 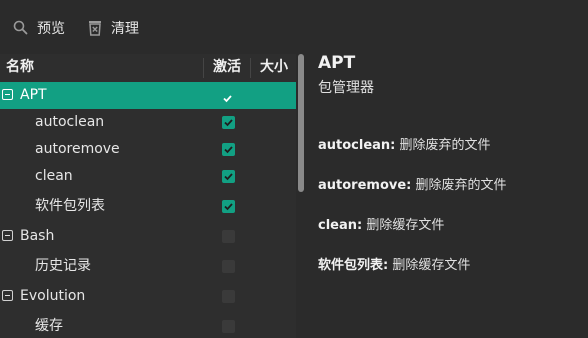 I want to click on tree-row: 软件包列表, so click(x=148, y=206).